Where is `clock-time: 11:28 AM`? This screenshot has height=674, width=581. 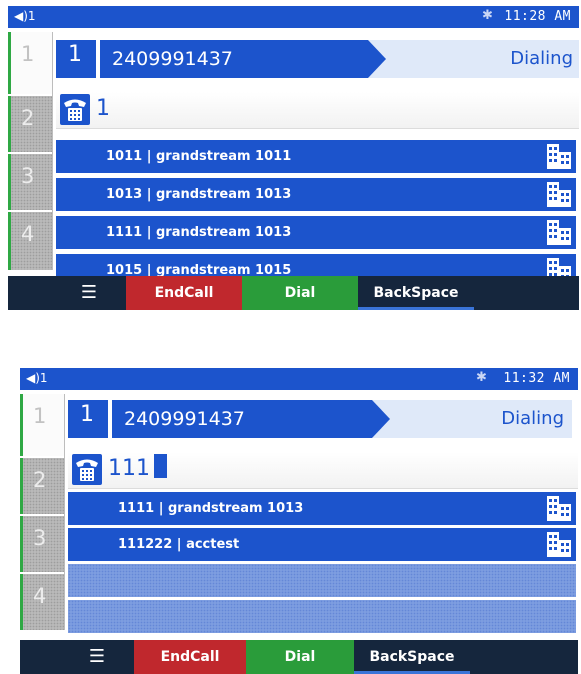
clock-time: 11:28 AM is located at coordinates (537, 16).